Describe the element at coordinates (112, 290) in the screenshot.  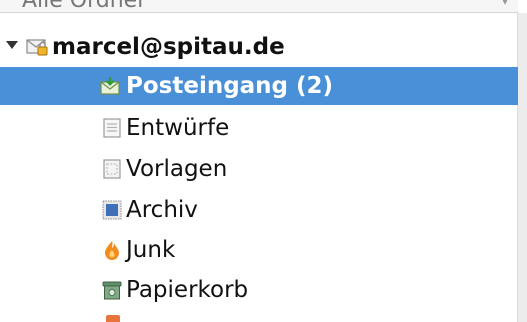
I see `trash-icon` at that location.